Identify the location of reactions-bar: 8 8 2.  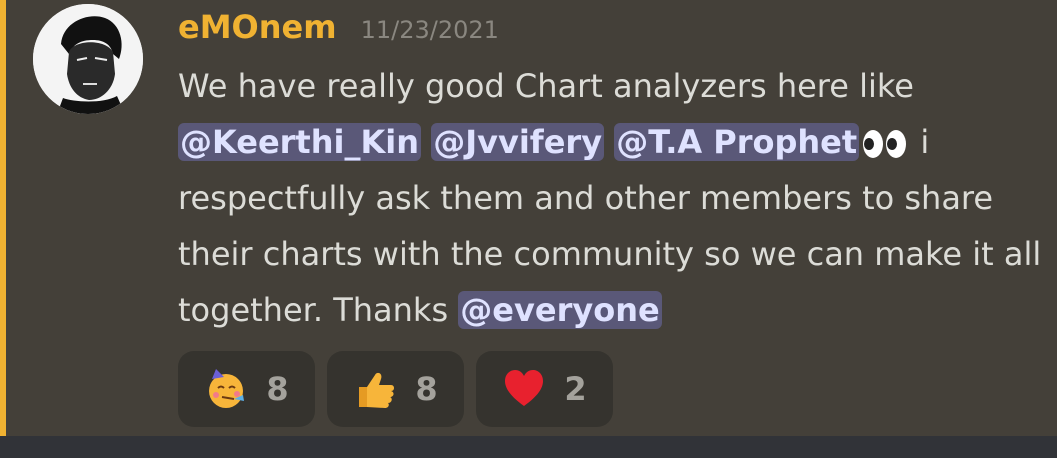
(395, 389).